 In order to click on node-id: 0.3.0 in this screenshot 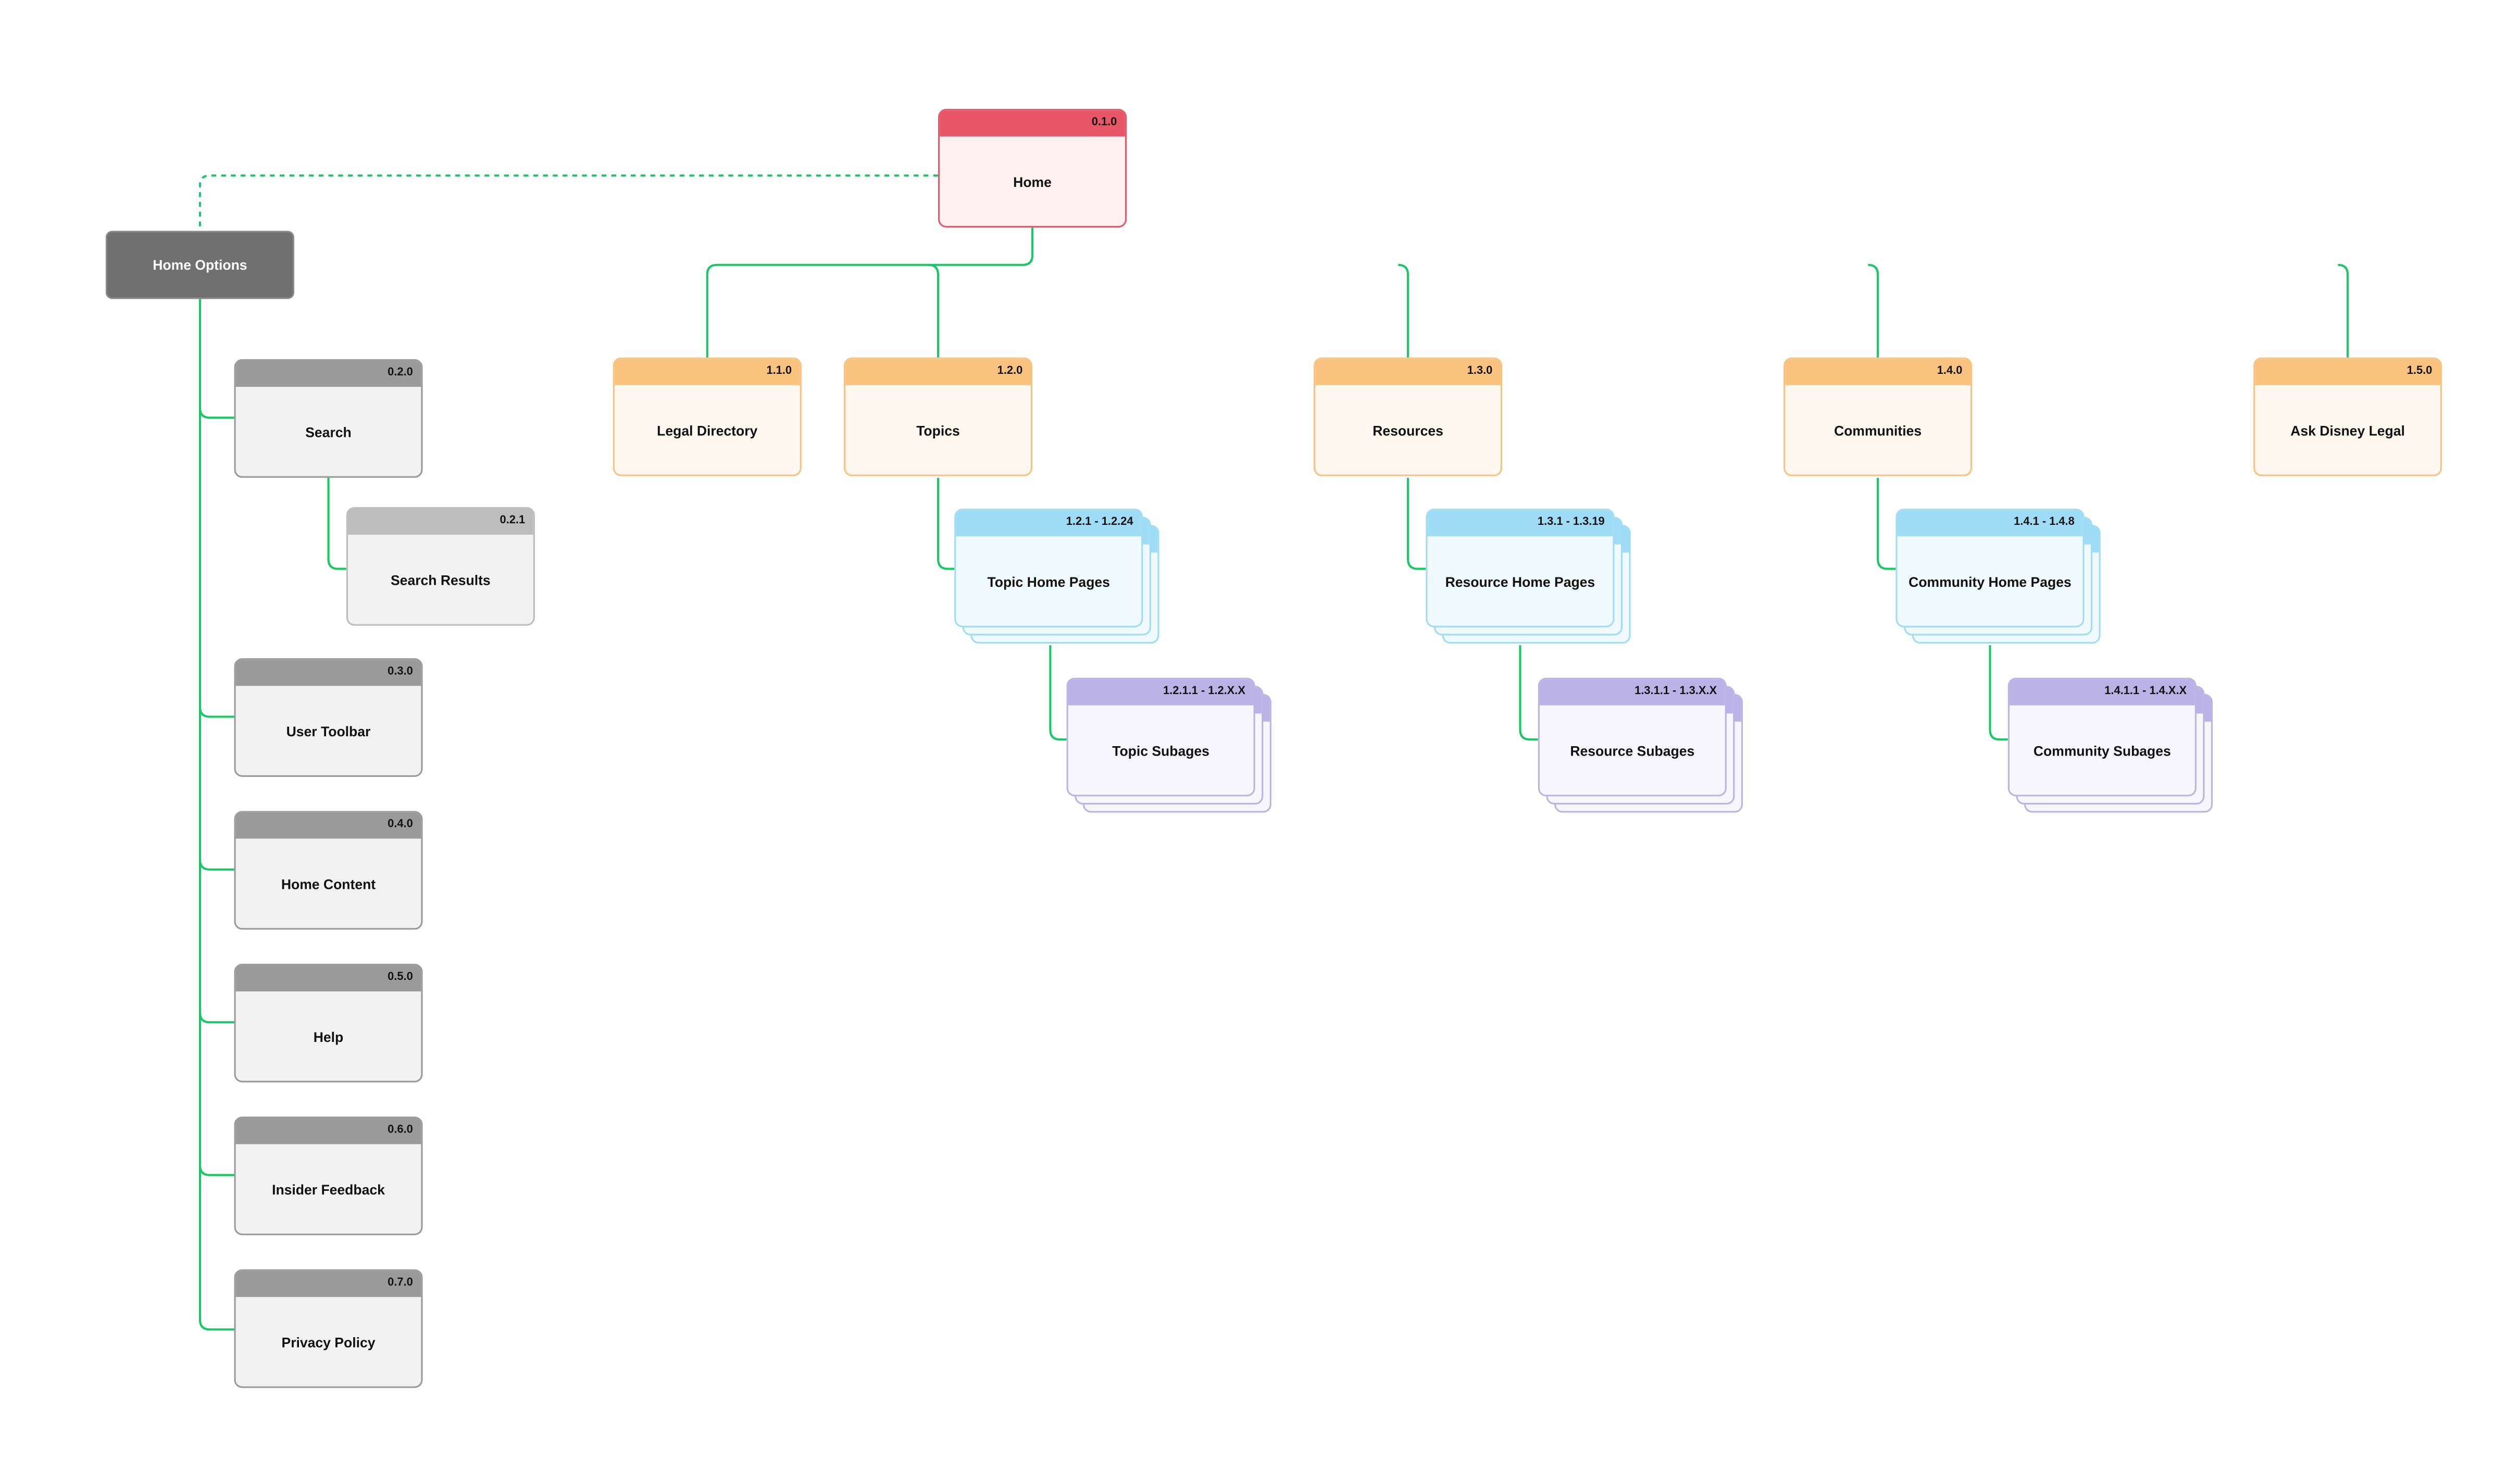, I will do `click(328, 673)`.